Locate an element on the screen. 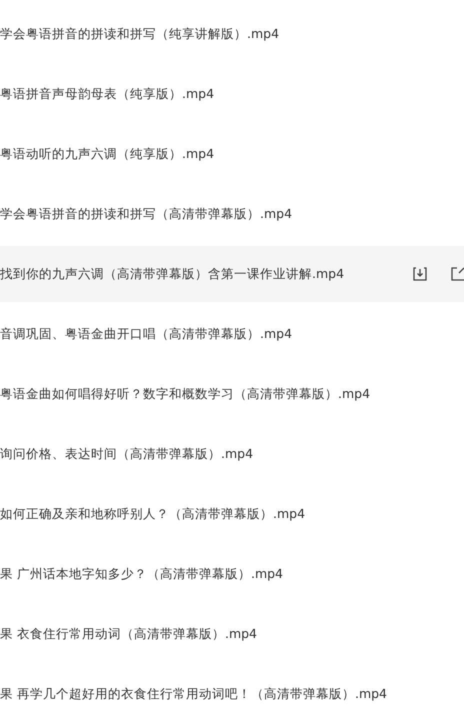 Image resolution: width=464 pixels, height=713 pixels. file-name: 学会粤语拼音的拼读和拼写（纯享讲解版）.mp4 is located at coordinates (140, 34).